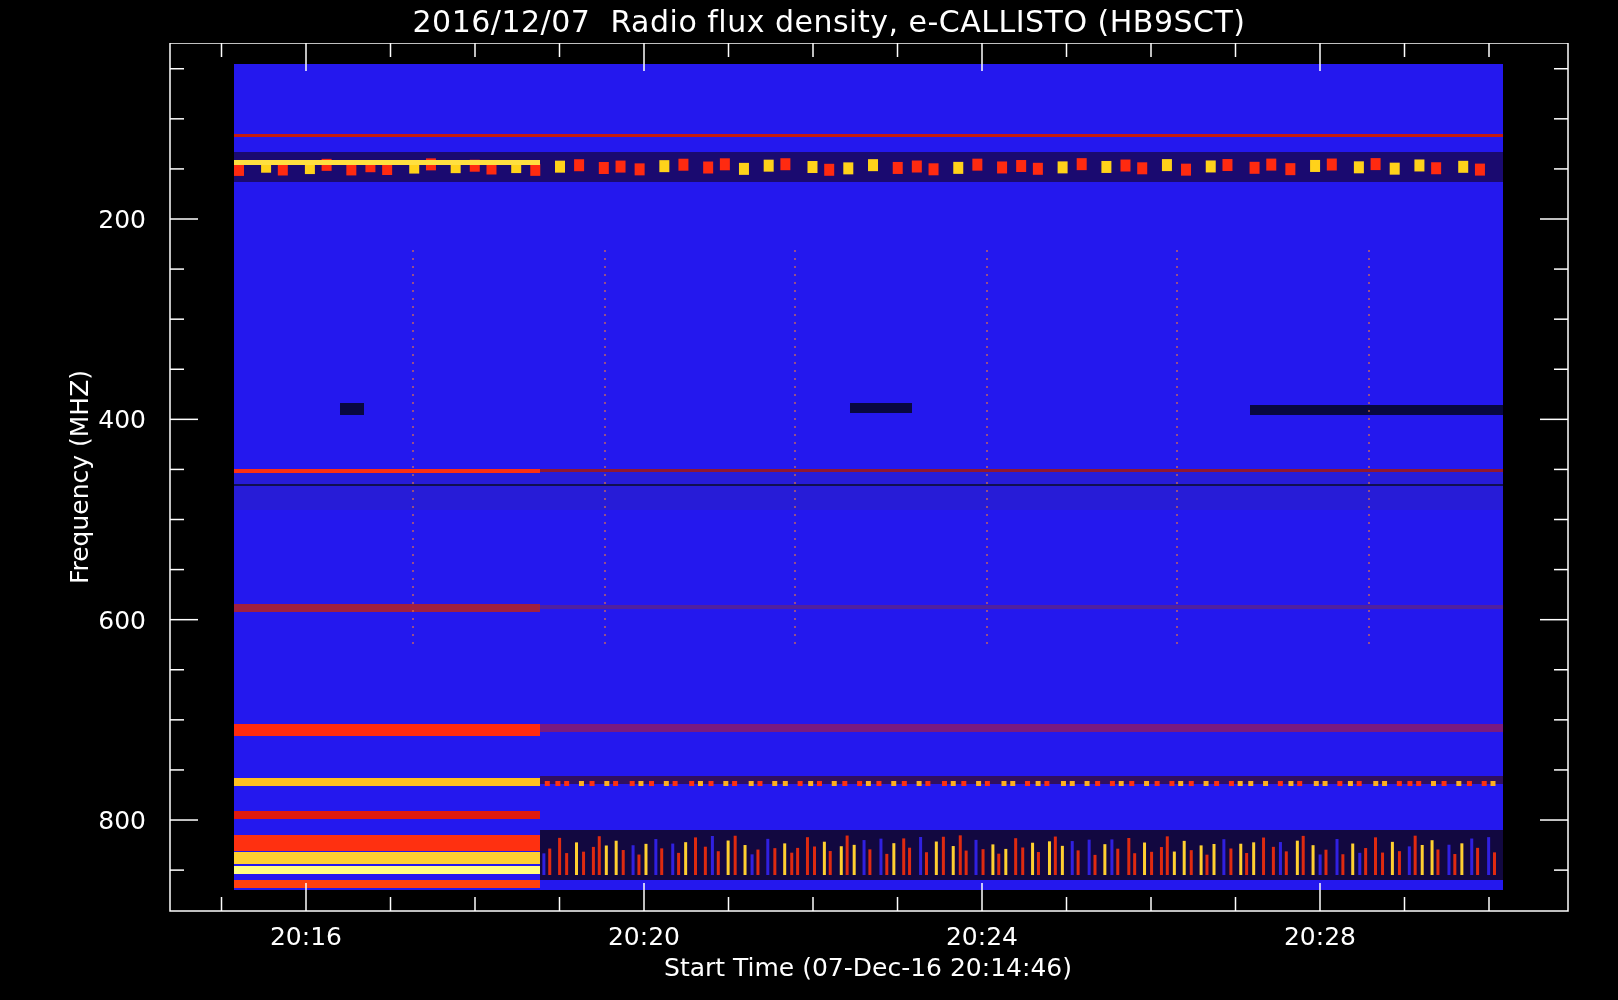 Image resolution: width=1618 pixels, height=1000 pixels. I want to click on y-tick-label: 200, so click(122, 219).